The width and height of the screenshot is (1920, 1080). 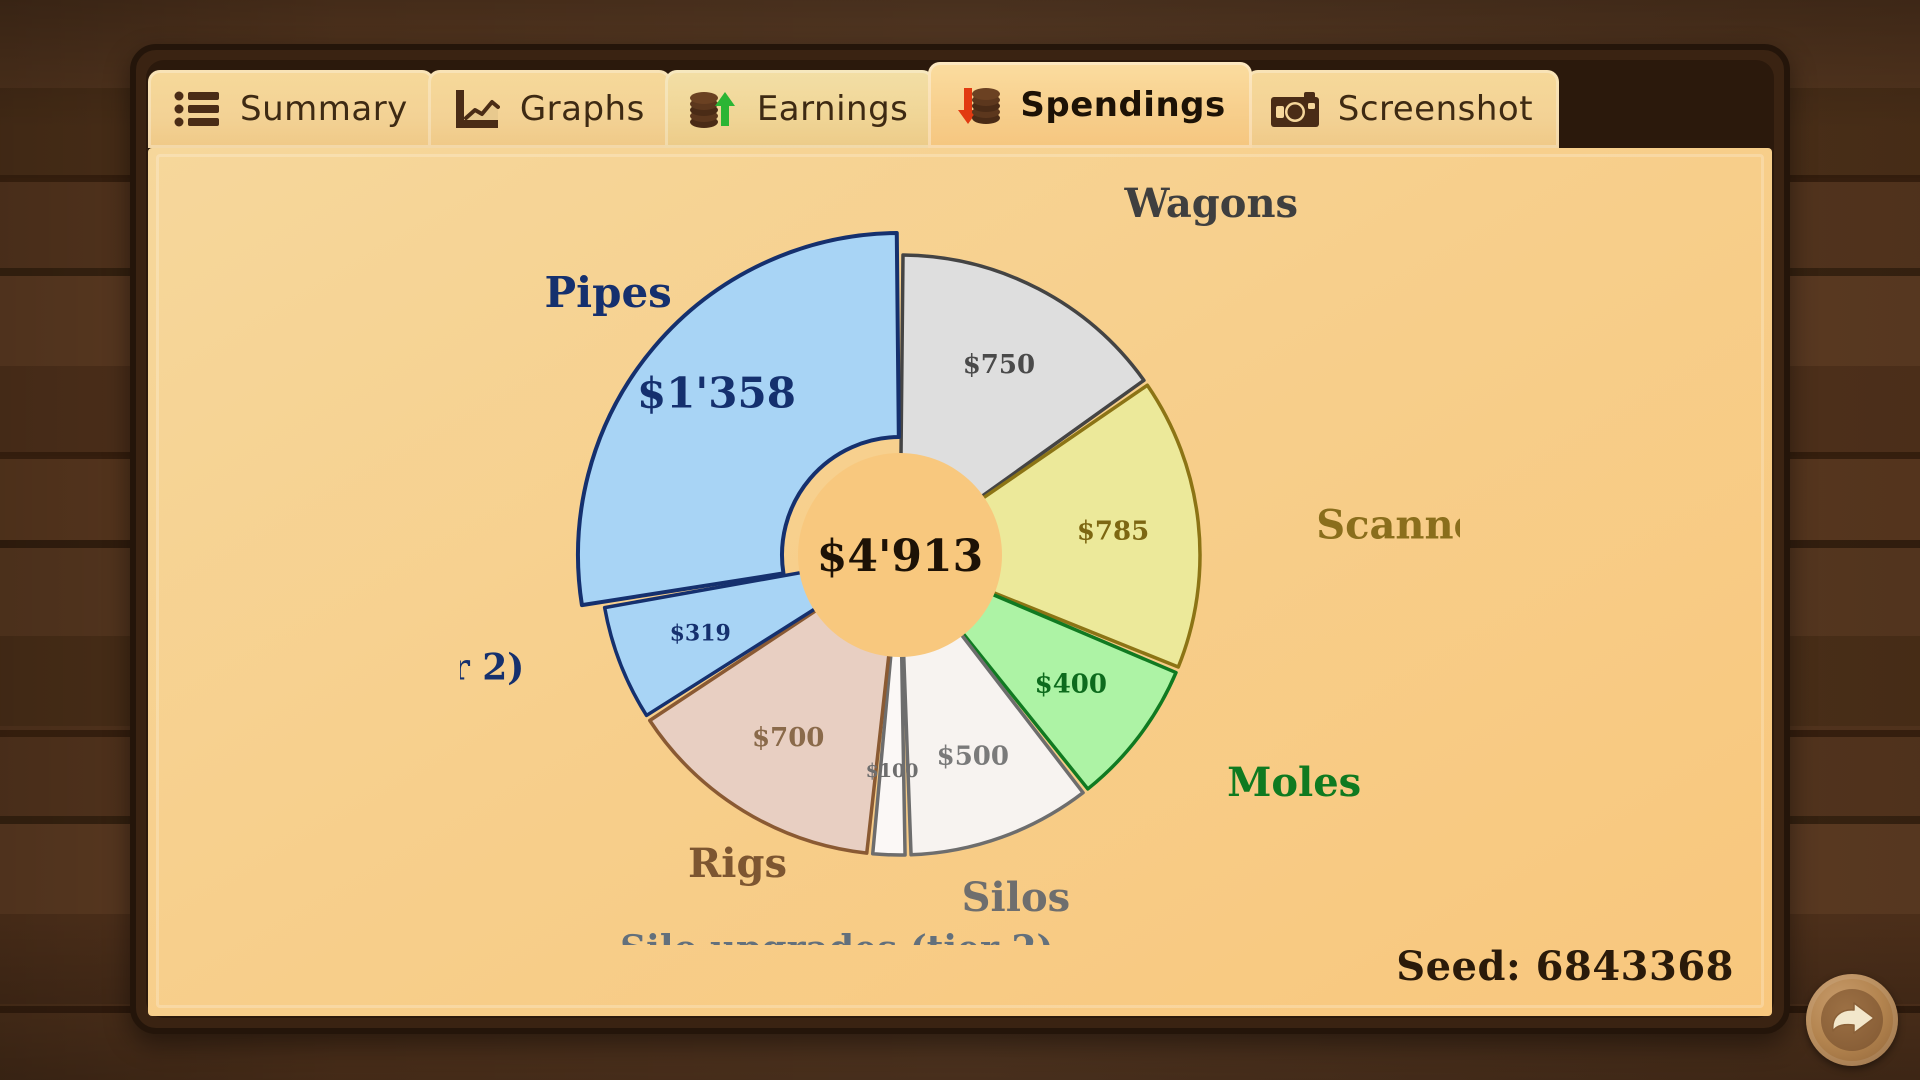 What do you see at coordinates (836, 935) in the screenshot?
I see `pie-slice-label: Silo upgrades (tier 2)` at bounding box center [836, 935].